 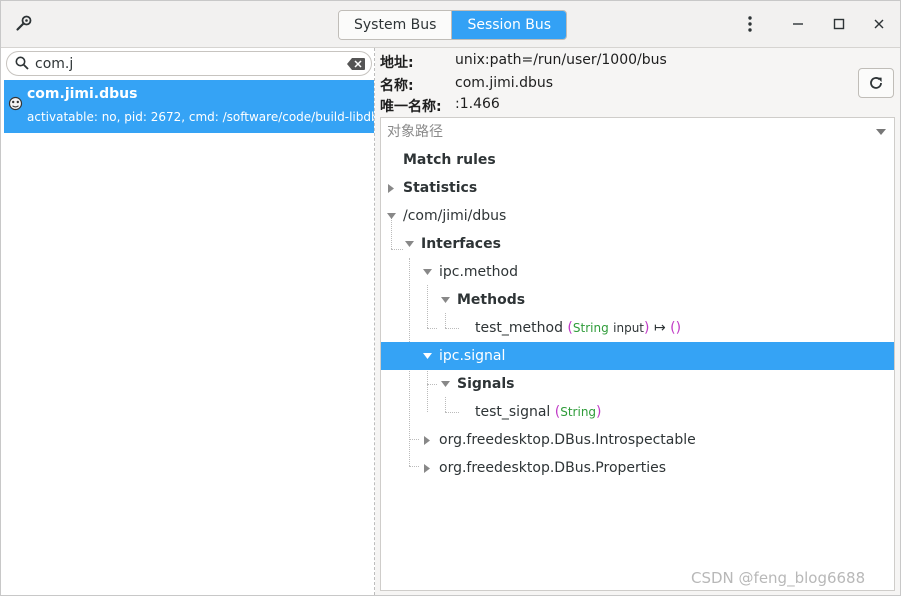 What do you see at coordinates (676, 328) in the screenshot?
I see `return-type: ()` at bounding box center [676, 328].